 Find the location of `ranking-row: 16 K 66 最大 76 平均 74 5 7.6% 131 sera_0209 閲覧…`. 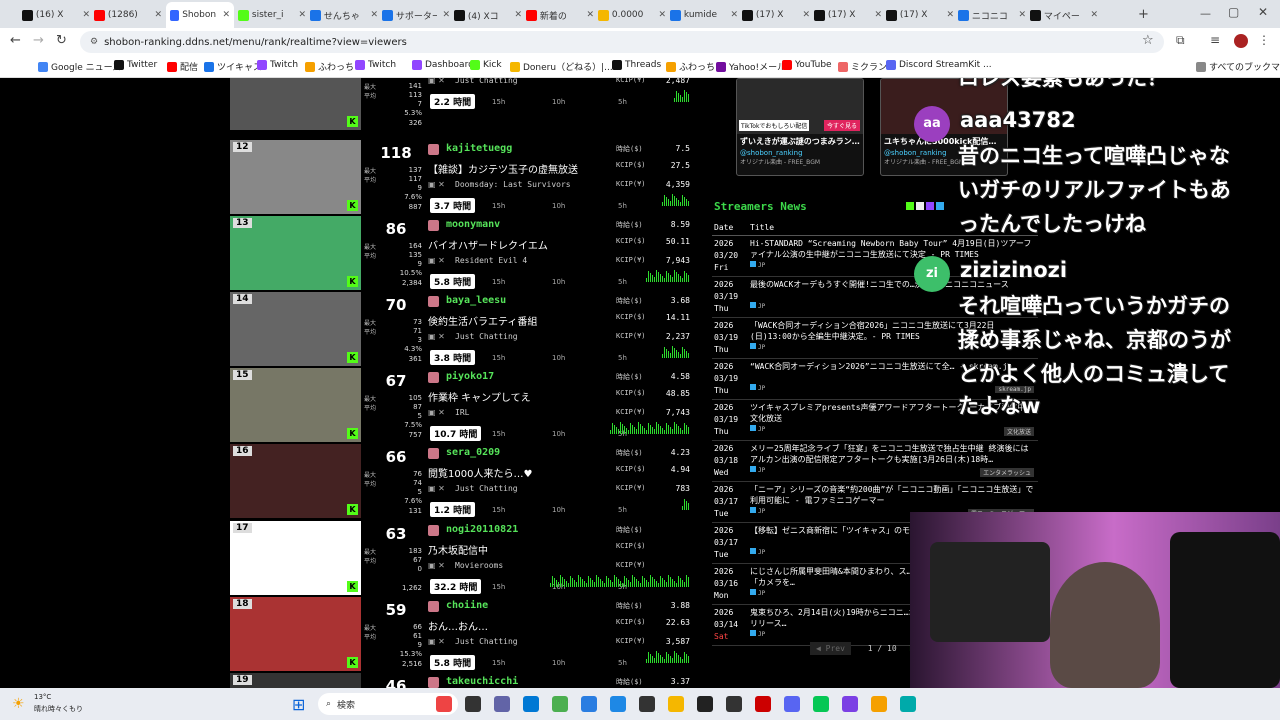

ranking-row: 16 K 66 最大 76 平均 74 5 7.6% 131 sera_0209 閲覧… is located at coordinates (462, 482).